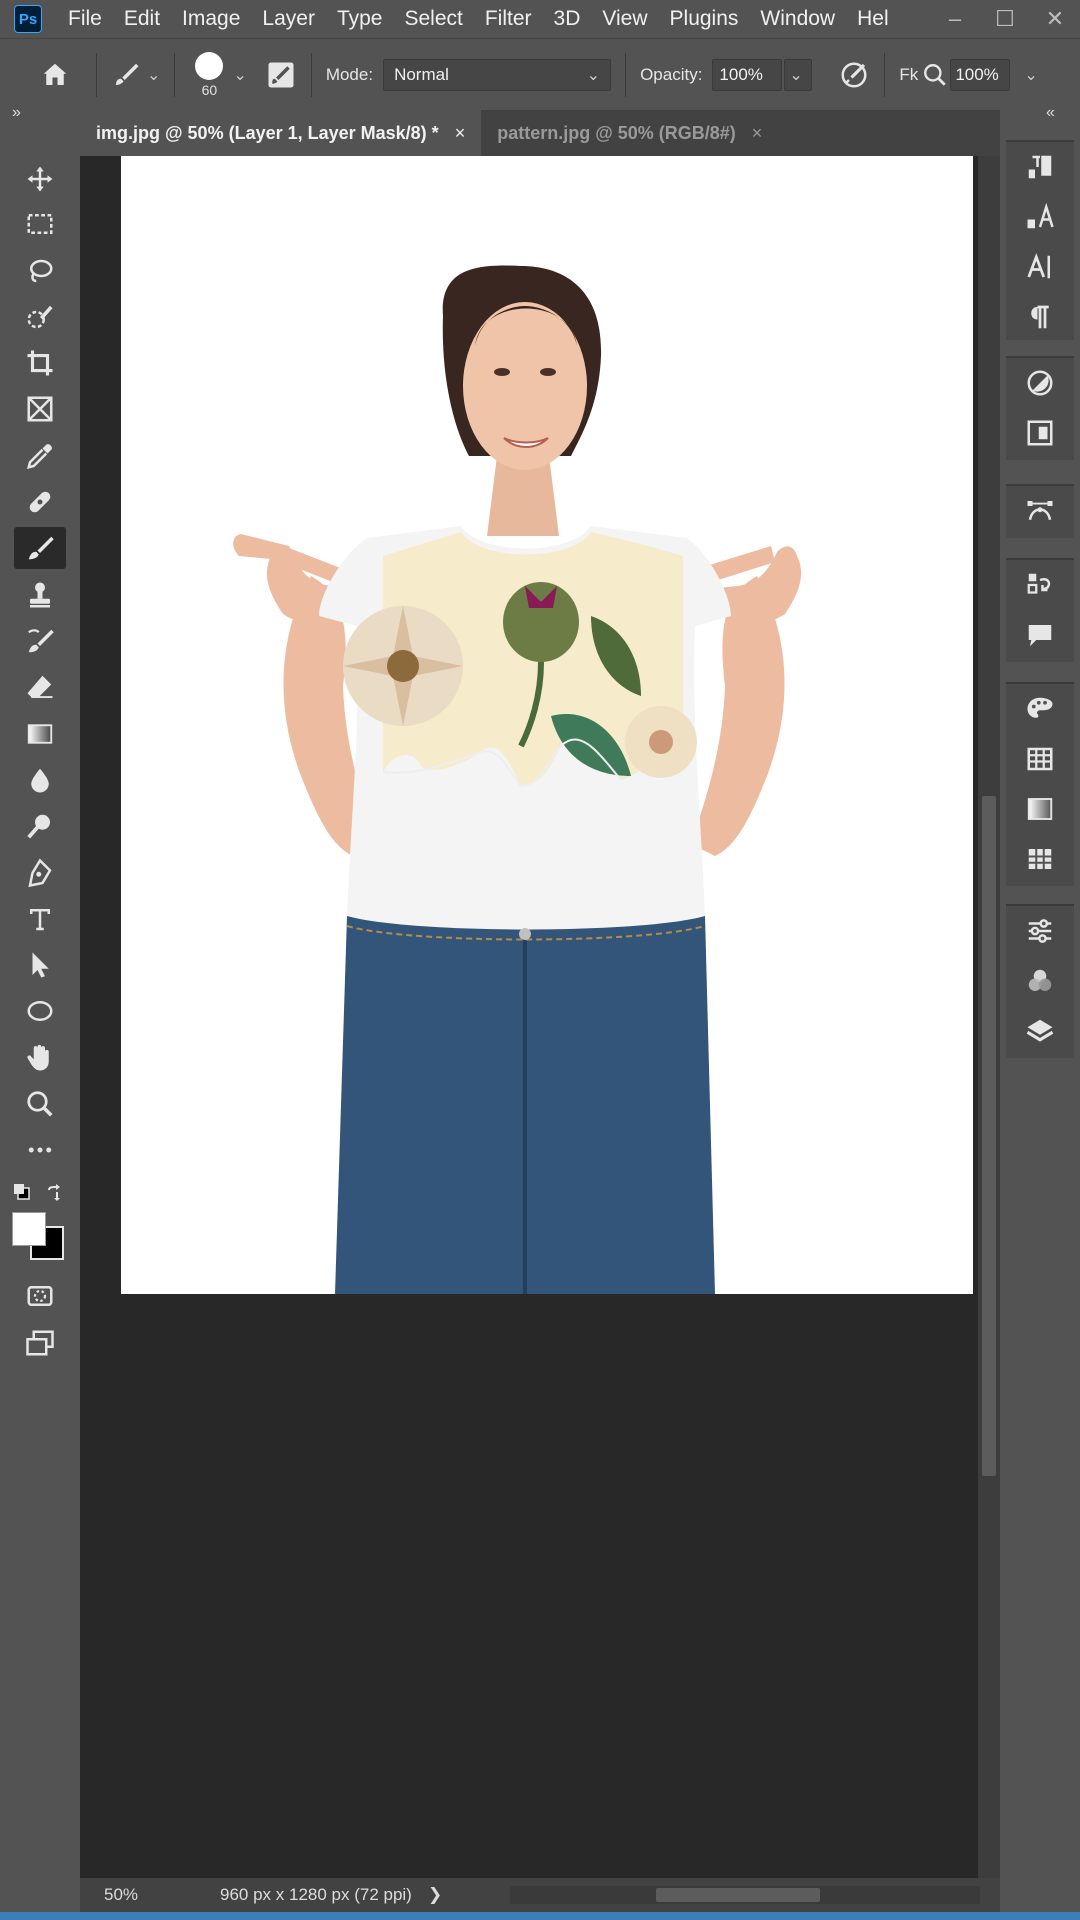 The height and width of the screenshot is (1920, 1080). What do you see at coordinates (854, 75) in the screenshot?
I see `pressure-opacity-toggle` at bounding box center [854, 75].